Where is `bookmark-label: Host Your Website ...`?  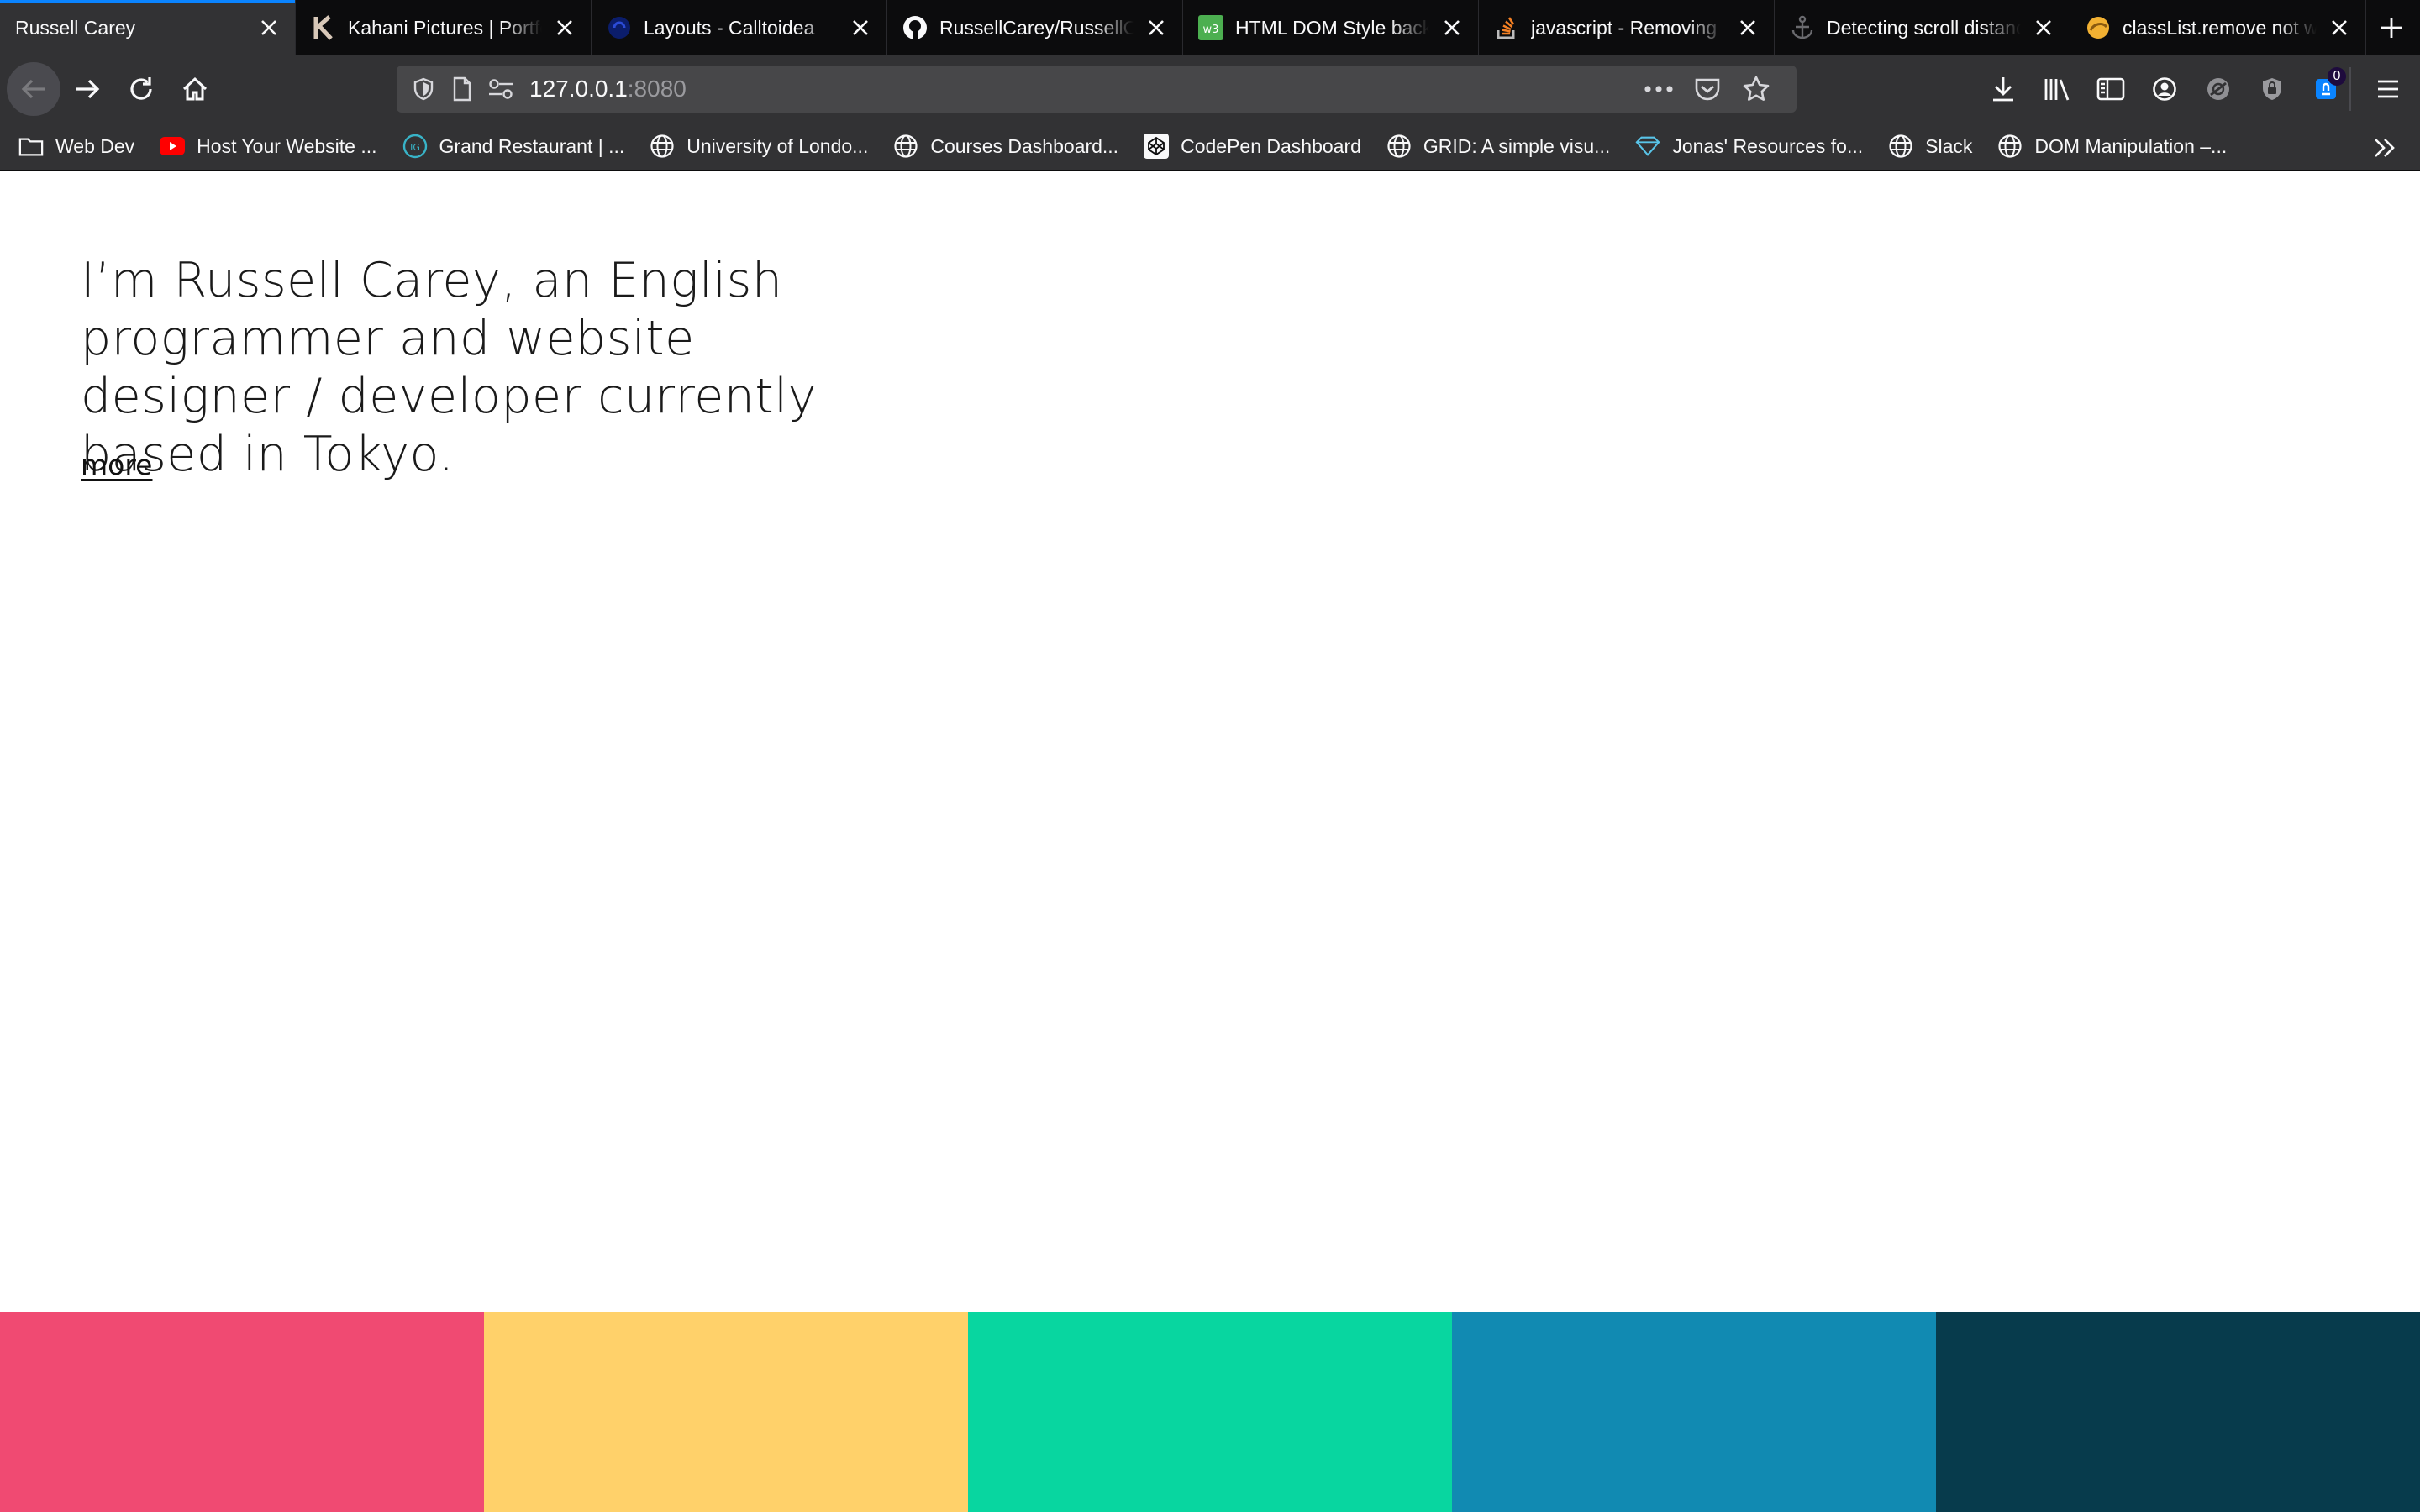 bookmark-label: Host Your Website ... is located at coordinates (287, 145).